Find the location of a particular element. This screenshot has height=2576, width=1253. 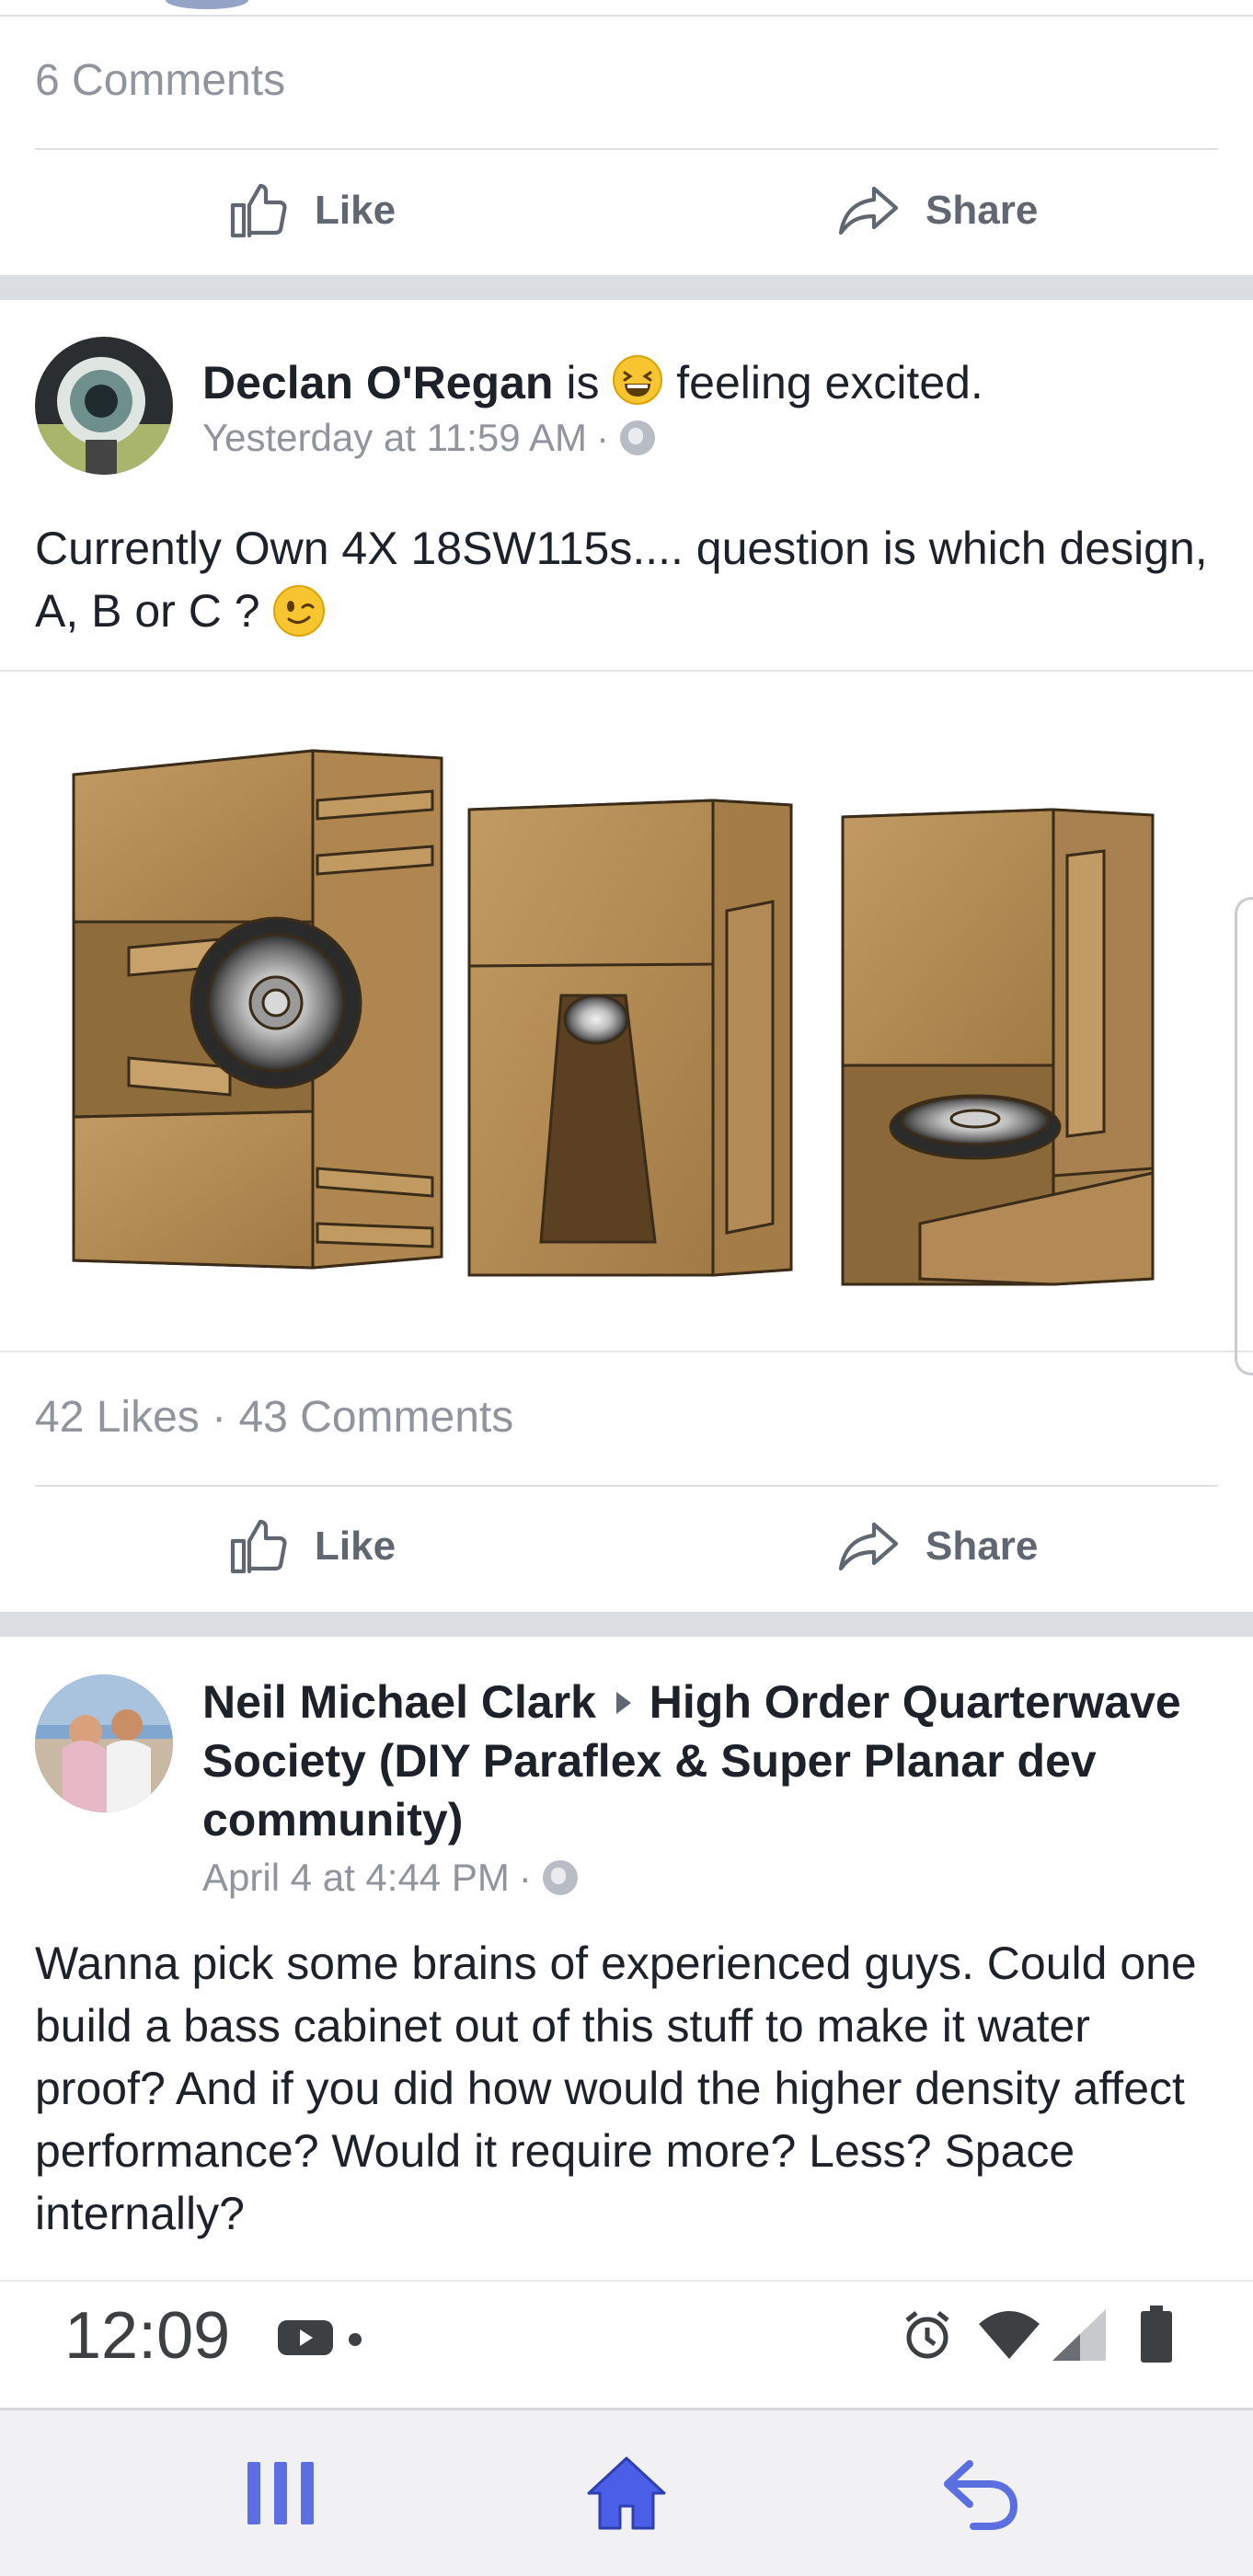

post-meta: Yesterday at 11:59 AM · is located at coordinates (429, 438).